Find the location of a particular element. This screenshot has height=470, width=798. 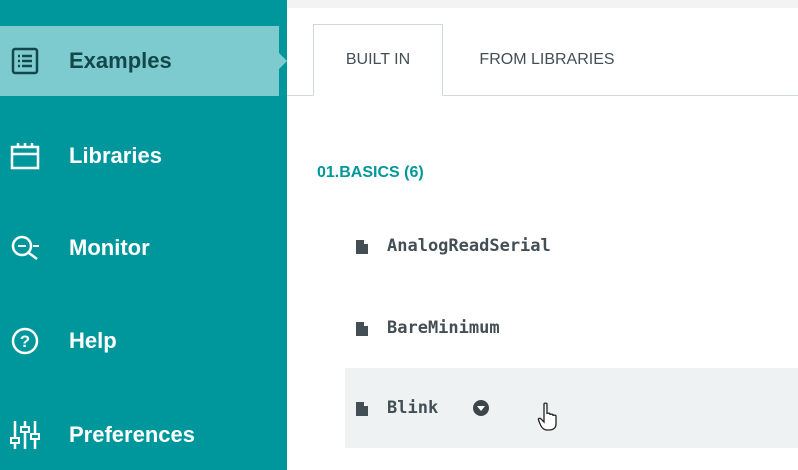

sidebar-item-libraries: Libraries is located at coordinates (143, 156).